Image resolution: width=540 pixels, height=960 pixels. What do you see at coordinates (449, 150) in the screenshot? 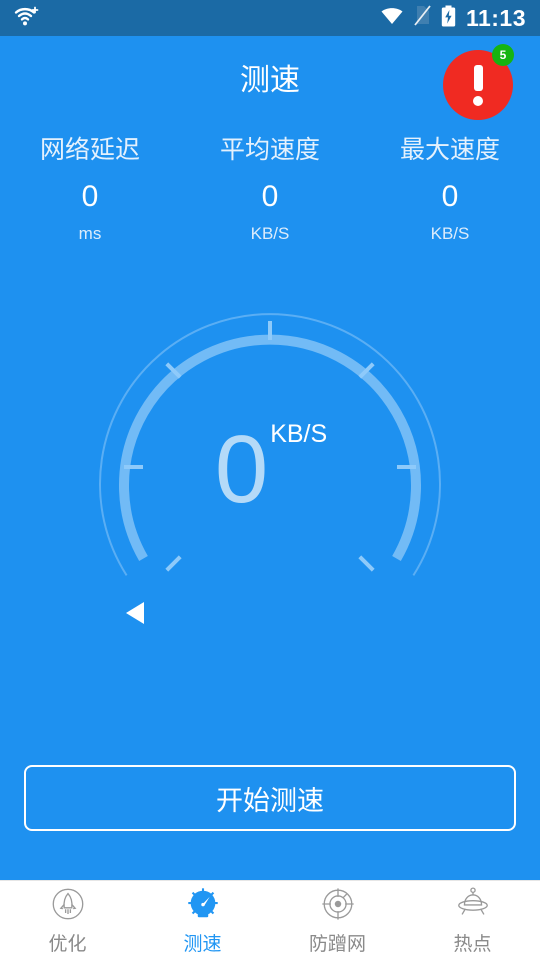
I see `stat-label: 最大速度` at bounding box center [449, 150].